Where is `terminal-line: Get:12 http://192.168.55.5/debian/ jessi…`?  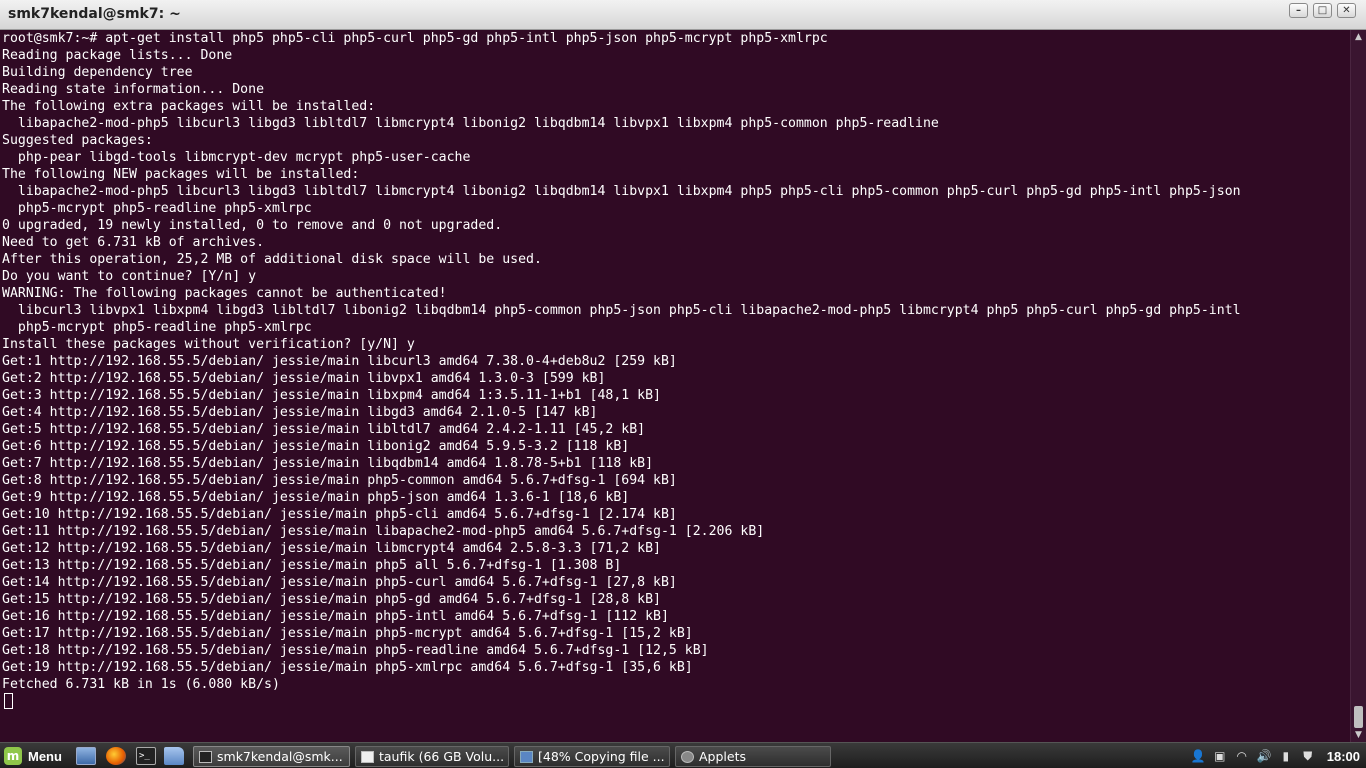 terminal-line: Get:12 http://192.168.55.5/debian/ jessi… is located at coordinates (331, 548).